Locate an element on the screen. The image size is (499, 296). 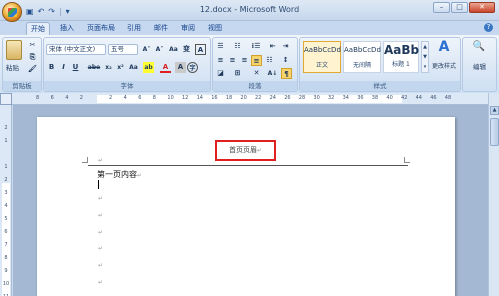
ruler-number: 20 is located at coordinates (243, 98).